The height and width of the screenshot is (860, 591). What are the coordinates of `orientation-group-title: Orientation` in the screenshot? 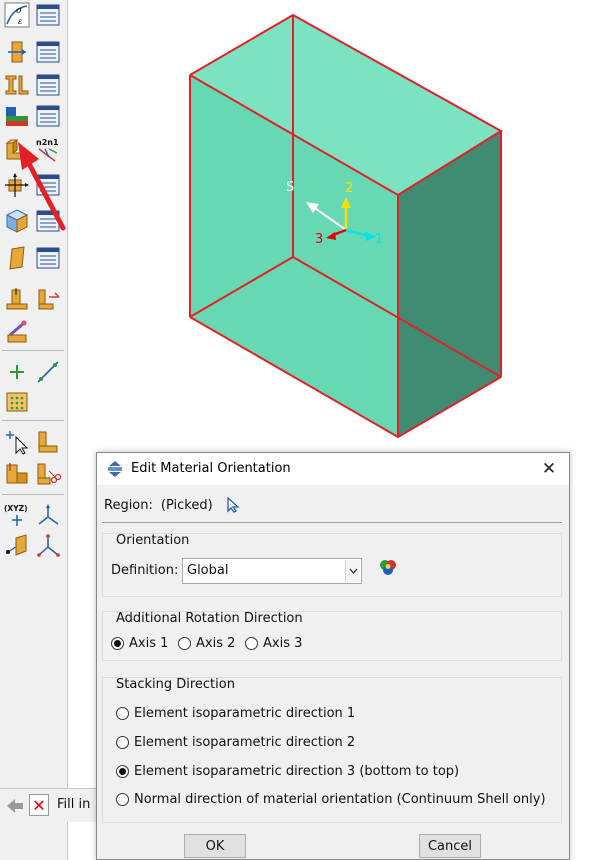 It's located at (153, 540).